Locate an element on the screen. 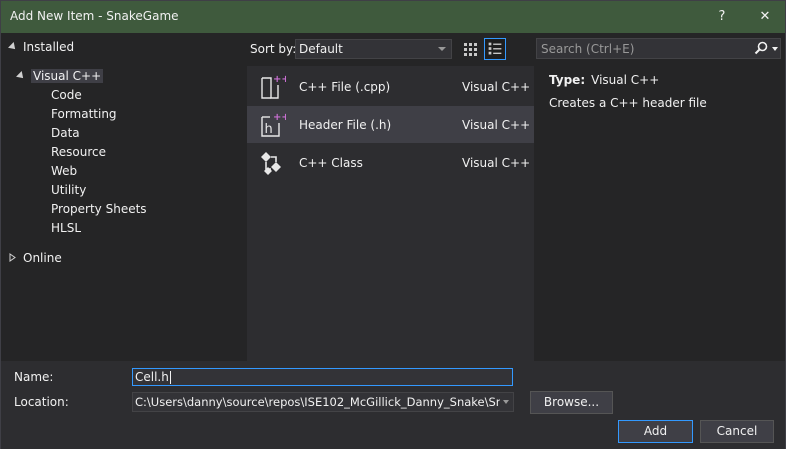 The width and height of the screenshot is (786, 449). name-field: Cell.h is located at coordinates (322, 377).